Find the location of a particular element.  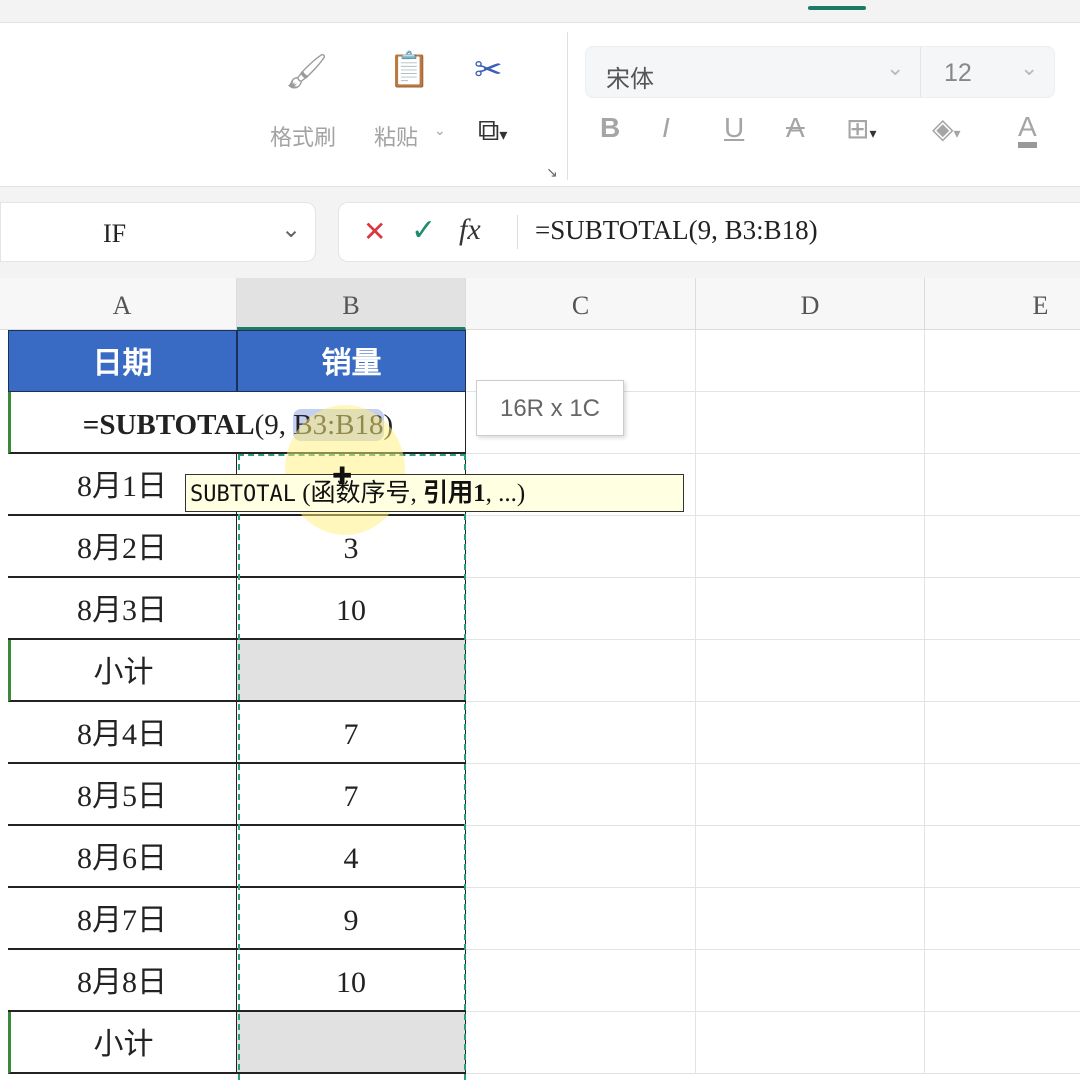

column-header-e: E is located at coordinates (1002, 304).